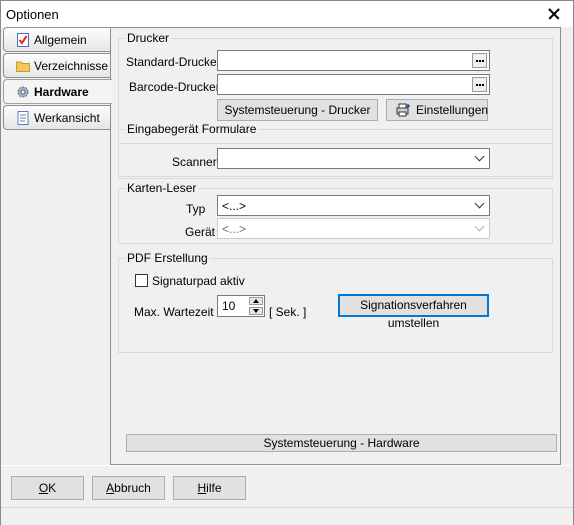  Describe the element at coordinates (256, 311) in the screenshot. I see `spin-down-icon` at that location.